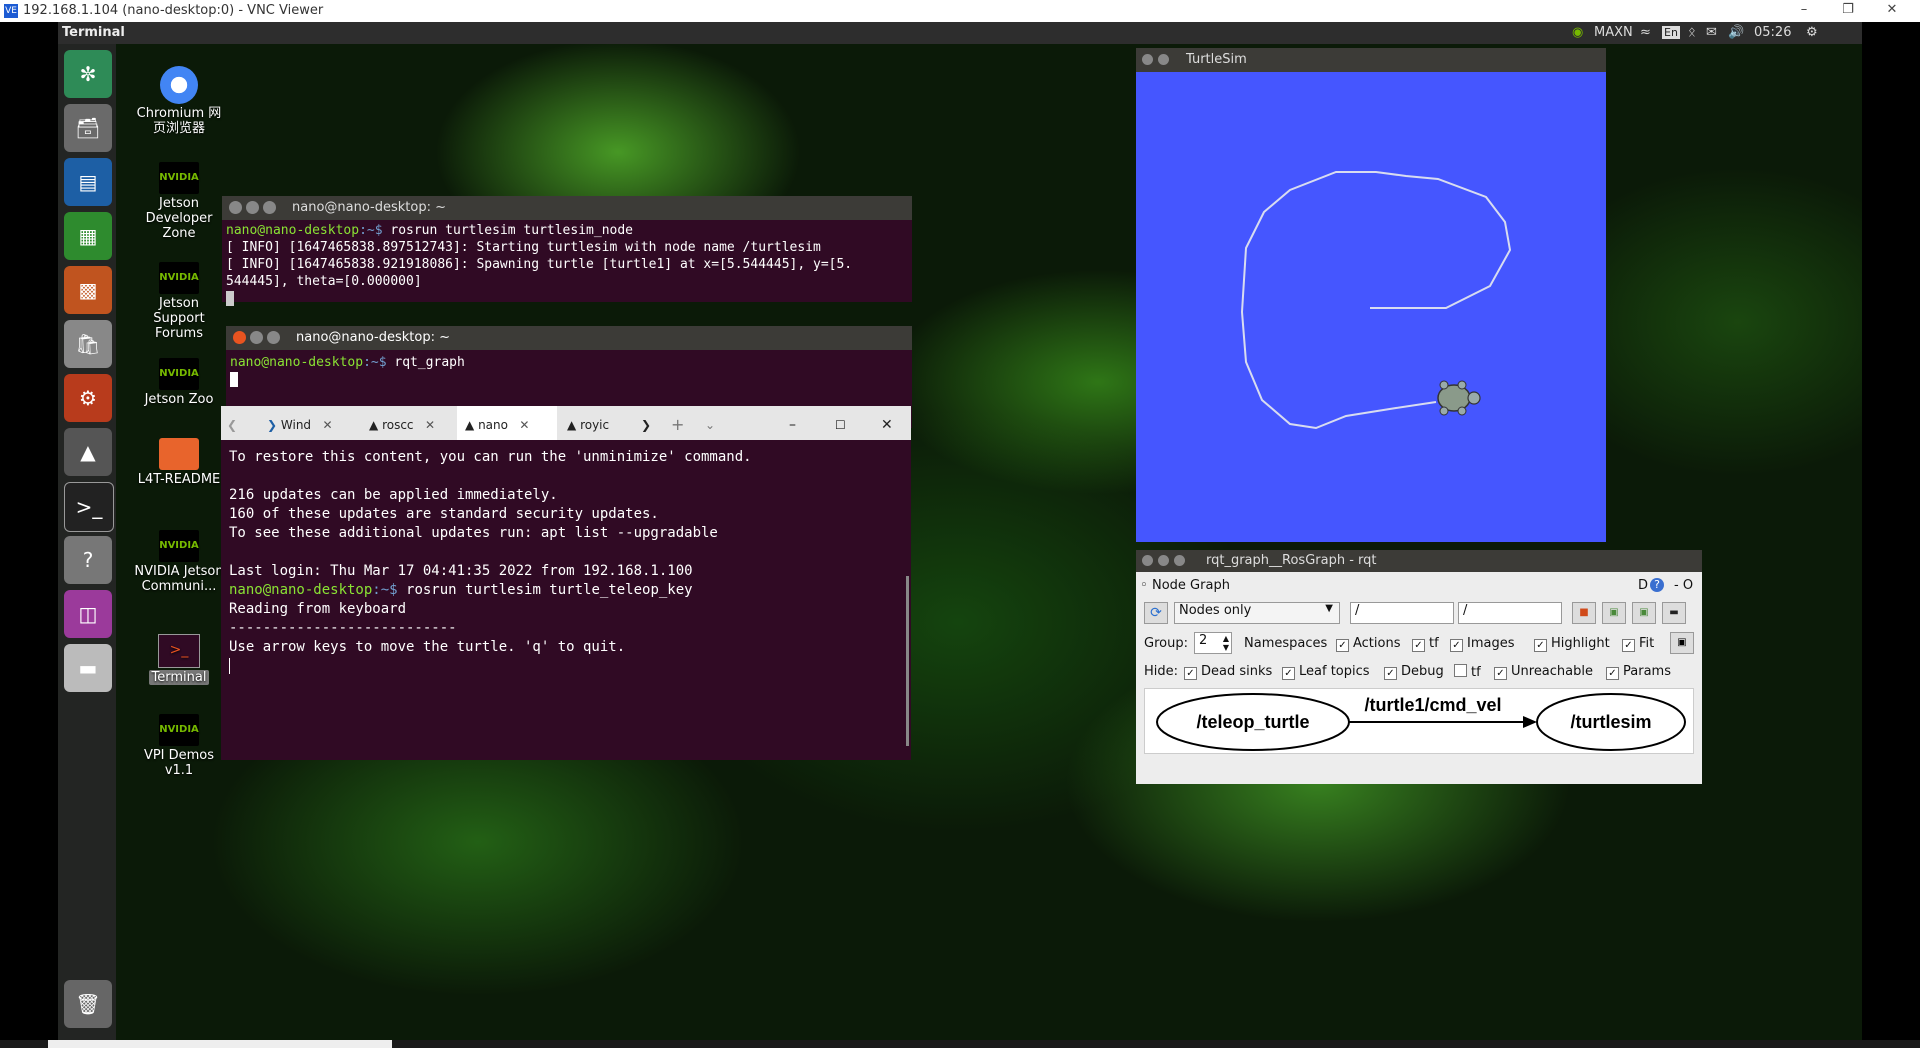 Image resolution: width=1920 pixels, height=1048 pixels. I want to click on software-center-icon: 🛍, so click(88, 344).